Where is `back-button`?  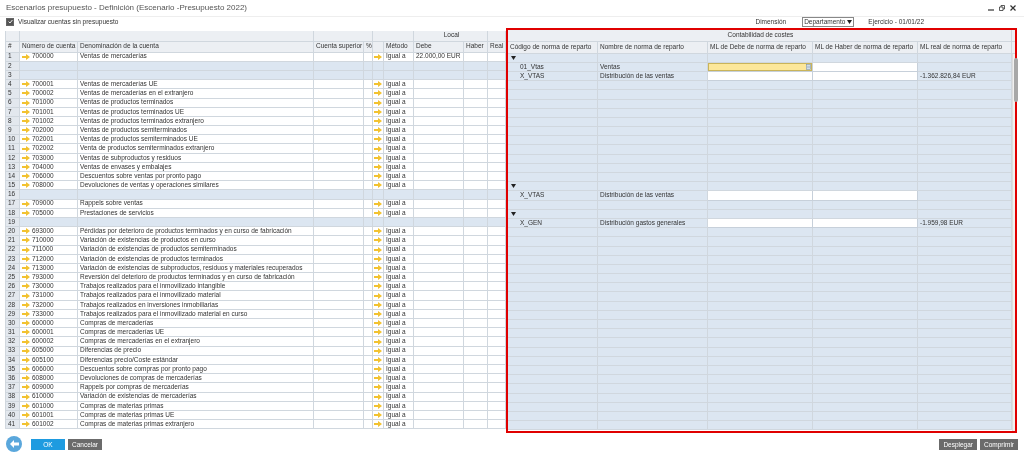 back-button is located at coordinates (14, 444).